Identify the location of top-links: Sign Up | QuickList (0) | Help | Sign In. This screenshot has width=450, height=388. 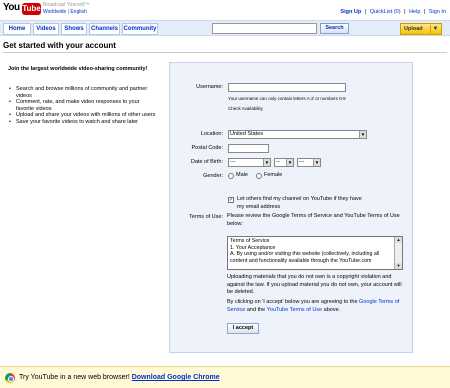
(392, 12).